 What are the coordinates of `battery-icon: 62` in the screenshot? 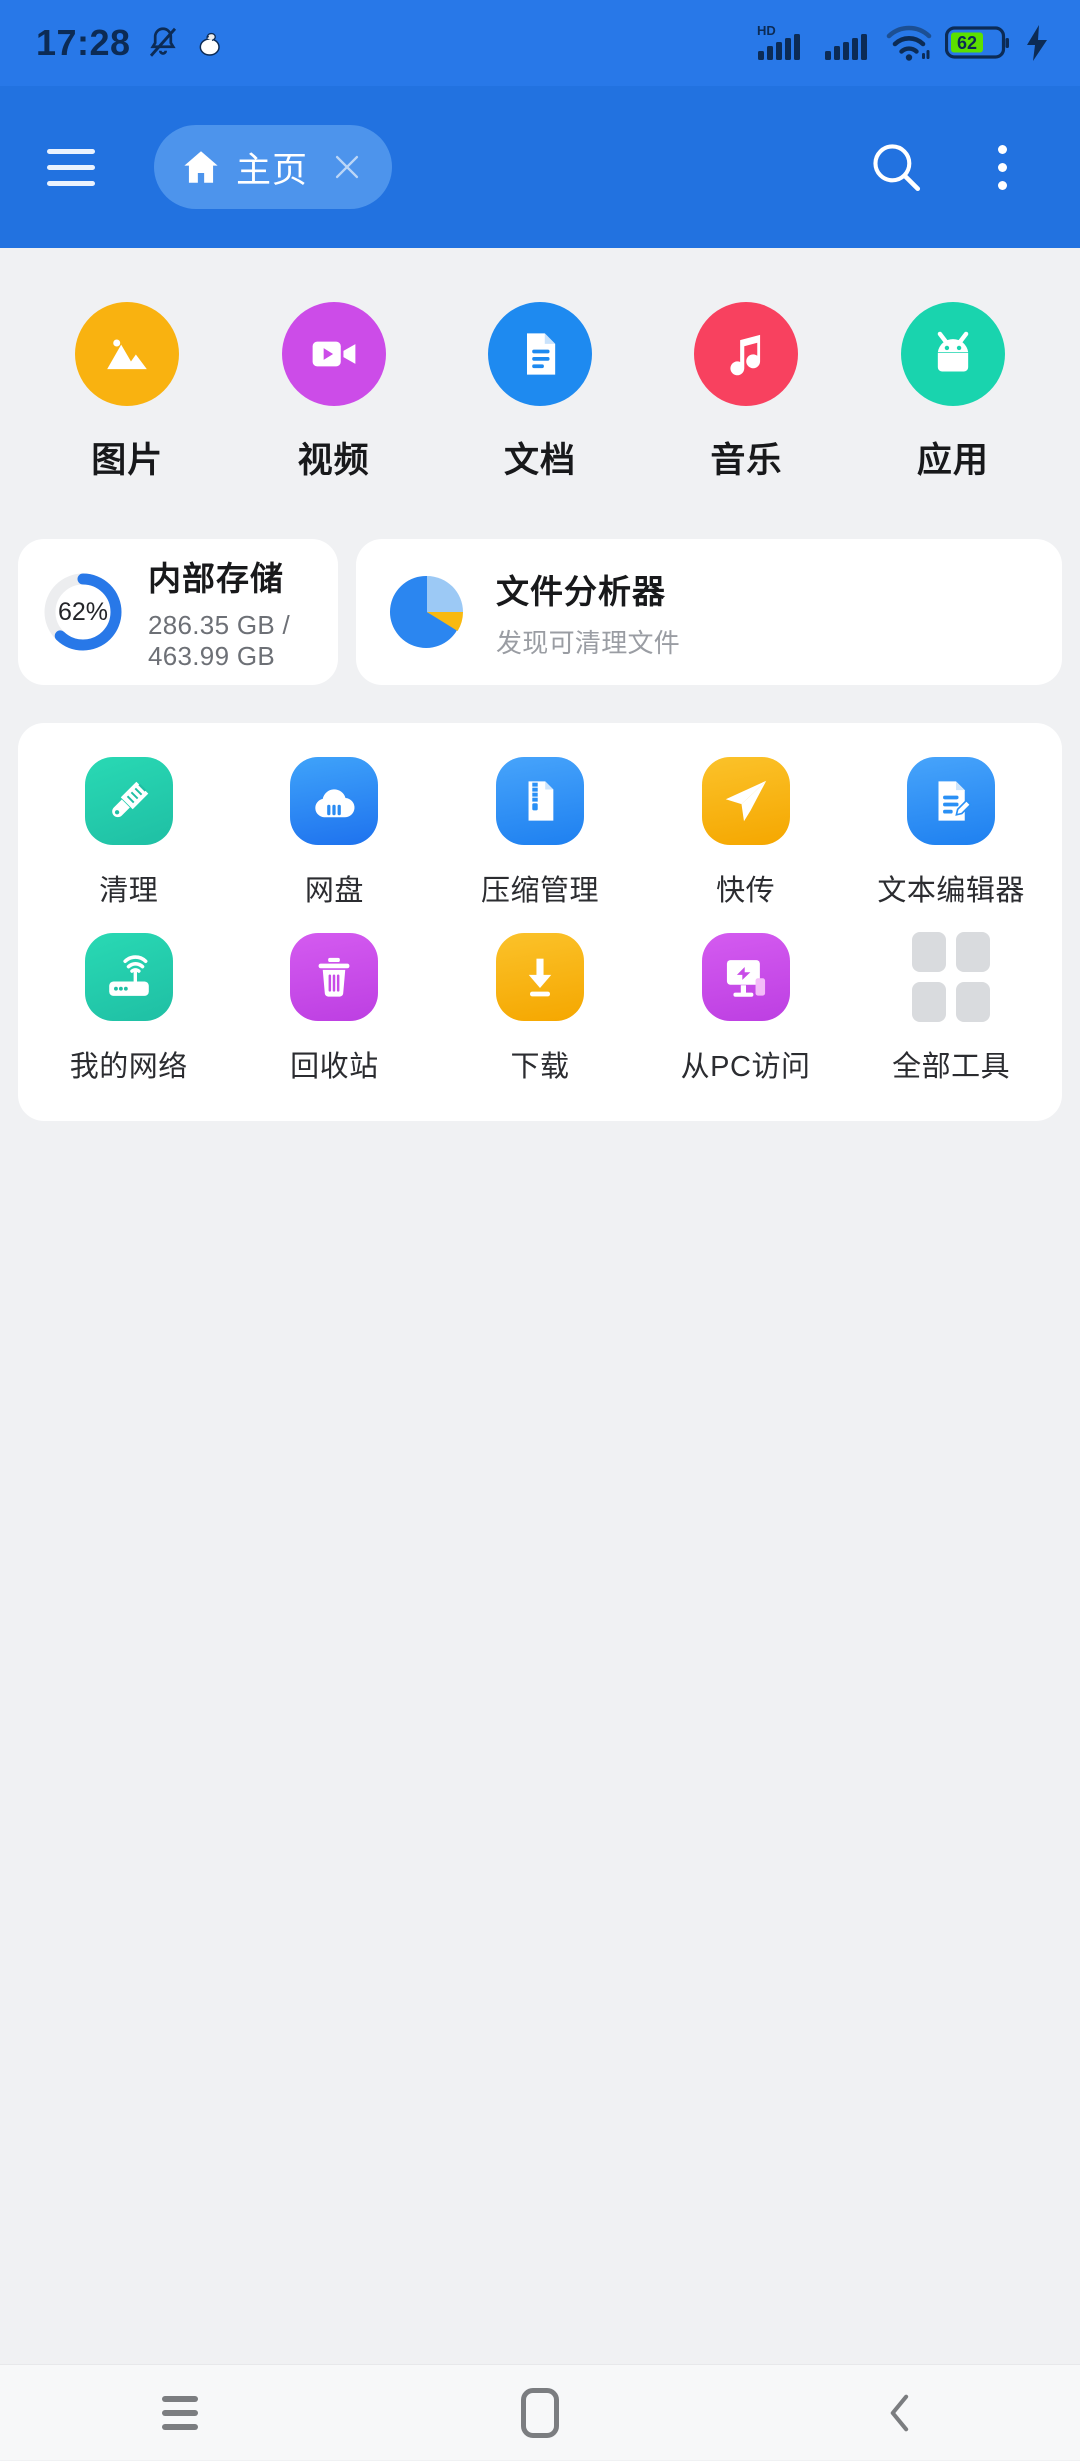 It's located at (978, 43).